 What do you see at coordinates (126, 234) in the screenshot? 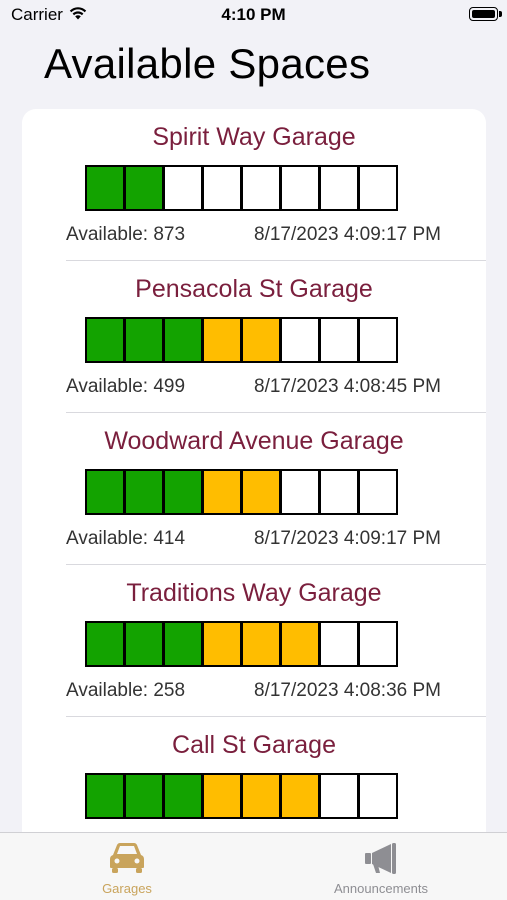
I see `available-count: Available: 873` at bounding box center [126, 234].